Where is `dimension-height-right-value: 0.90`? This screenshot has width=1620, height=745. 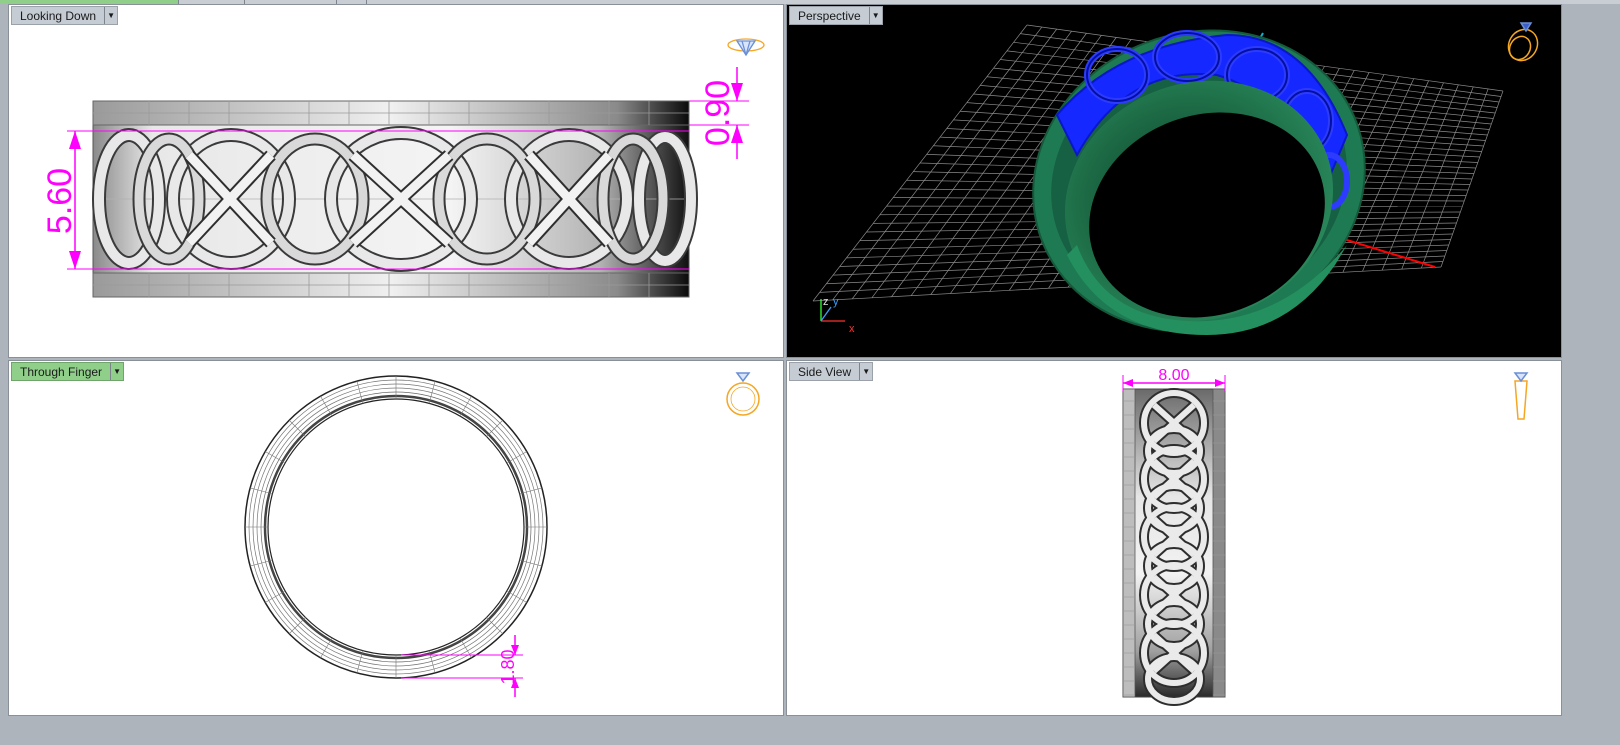 dimension-height-right-value: 0.90 is located at coordinates (718, 113).